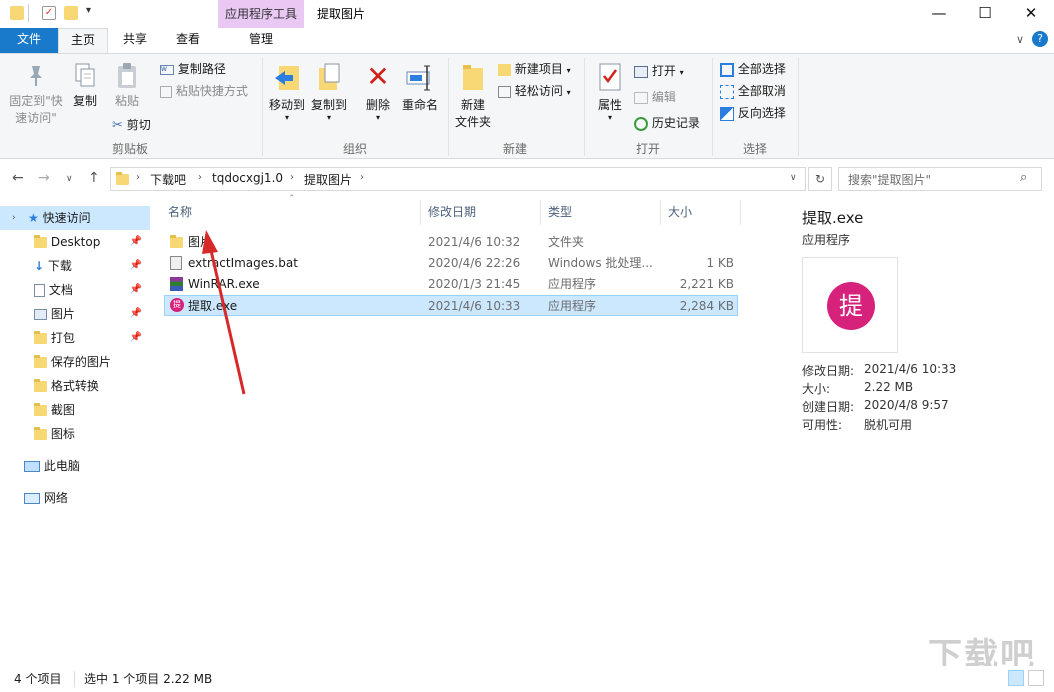 The width and height of the screenshot is (1054, 692). I want to click on select-group-label: 选择, so click(755, 148).